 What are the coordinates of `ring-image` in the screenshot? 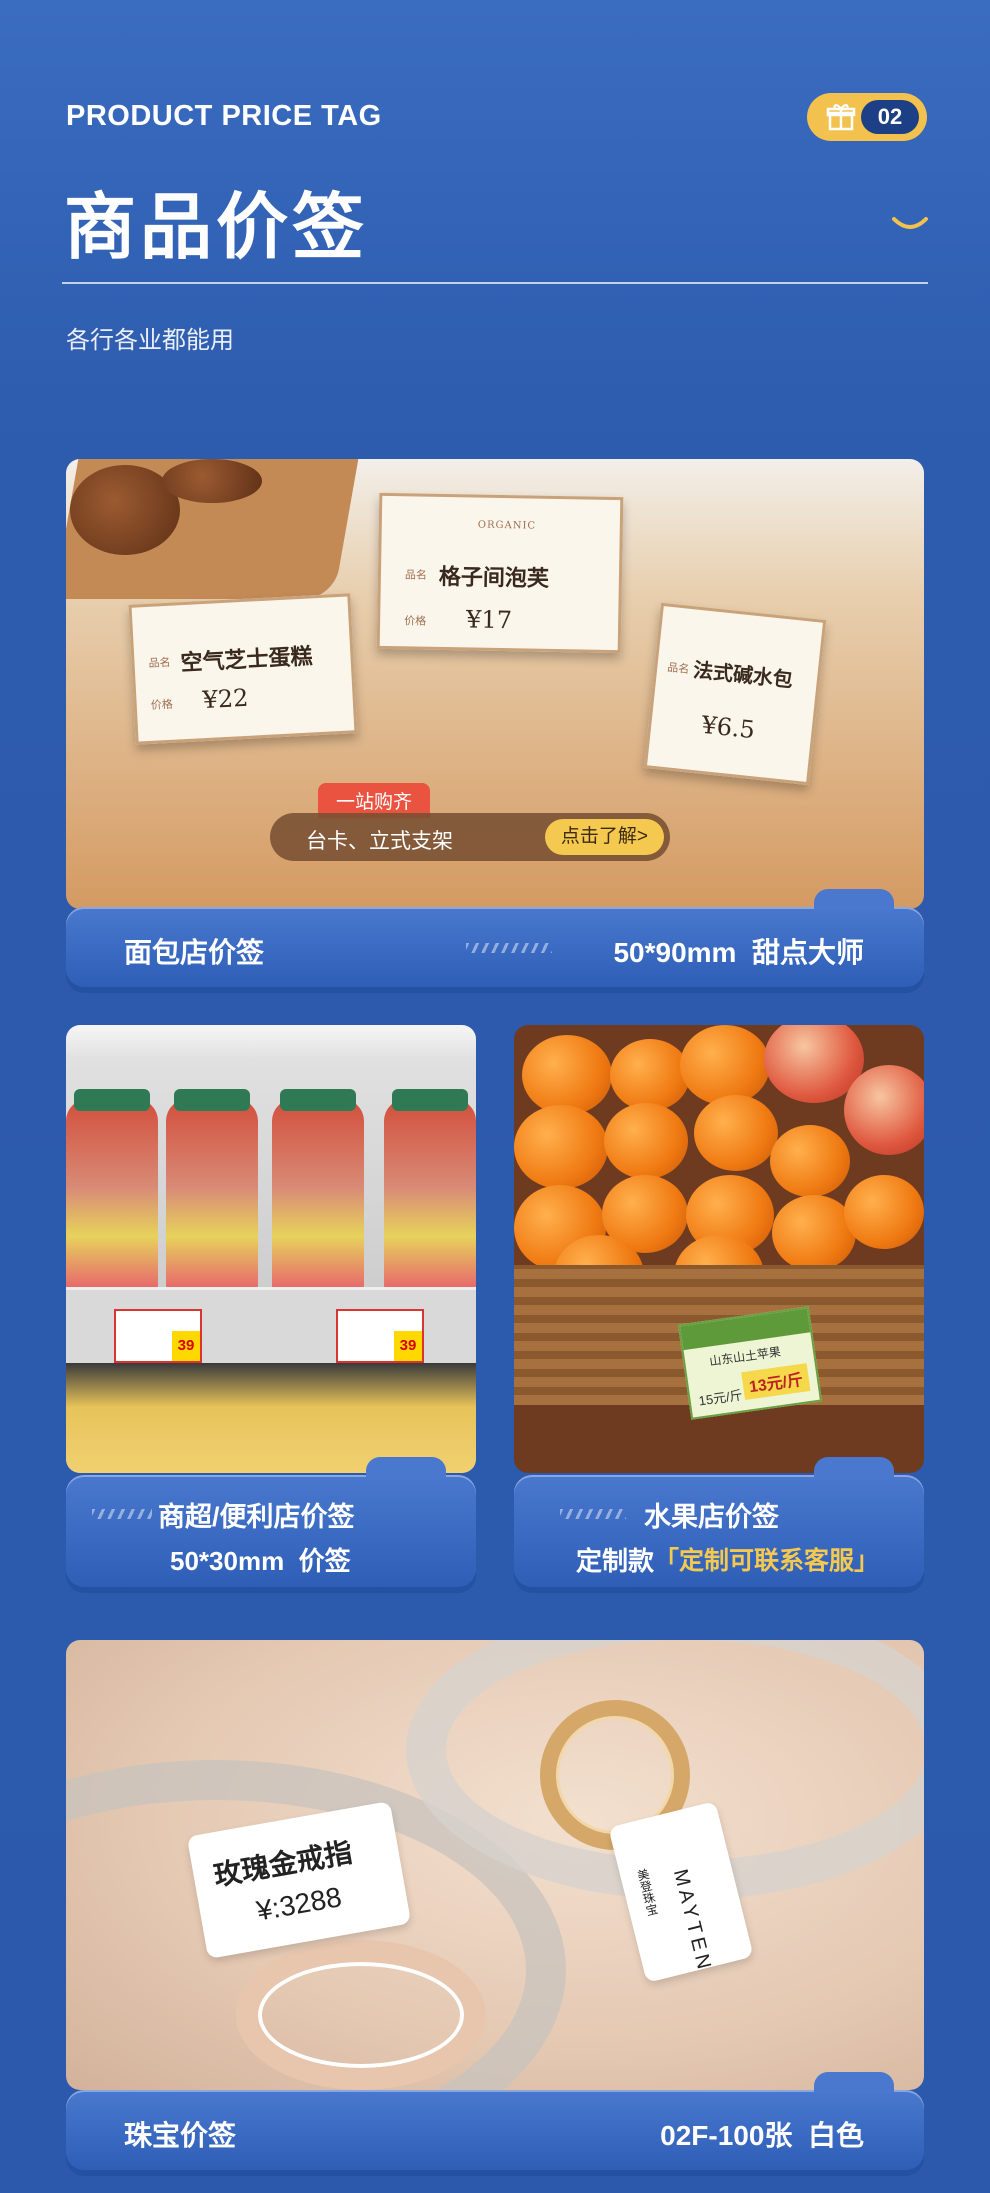 It's located at (361, 2015).